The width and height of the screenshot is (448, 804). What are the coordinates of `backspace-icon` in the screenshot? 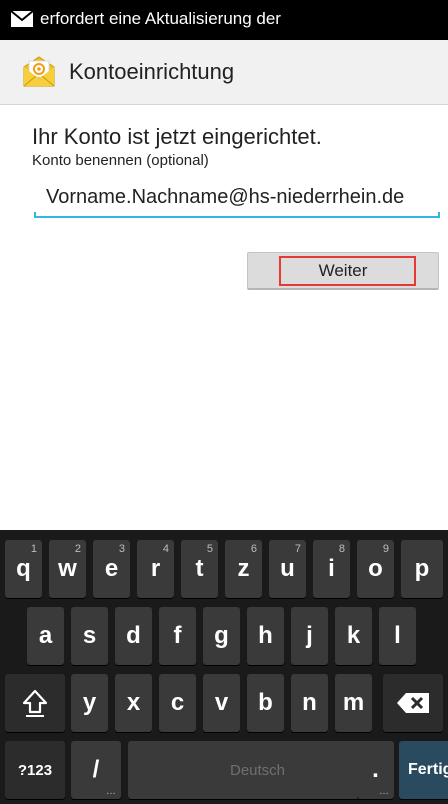 It's located at (413, 703).